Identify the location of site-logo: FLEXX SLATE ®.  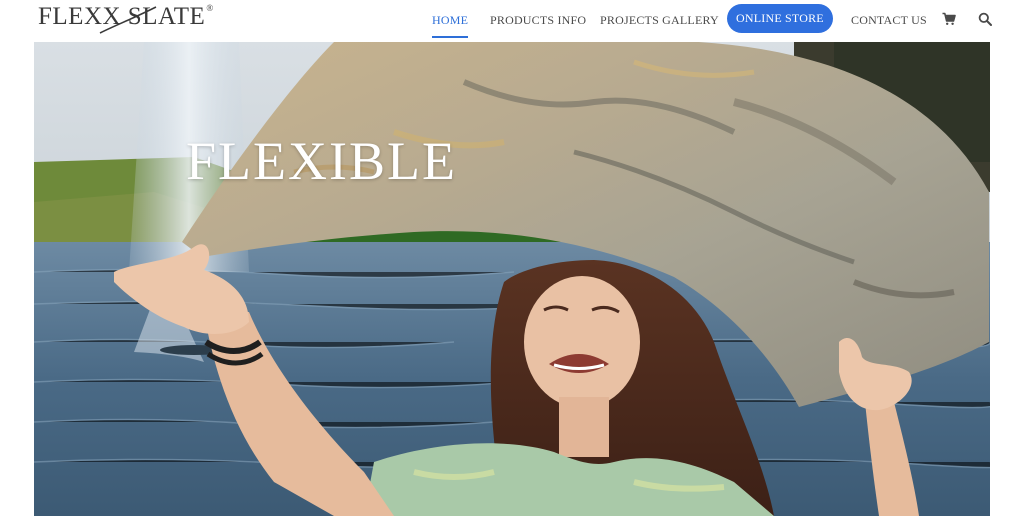
(125, 19).